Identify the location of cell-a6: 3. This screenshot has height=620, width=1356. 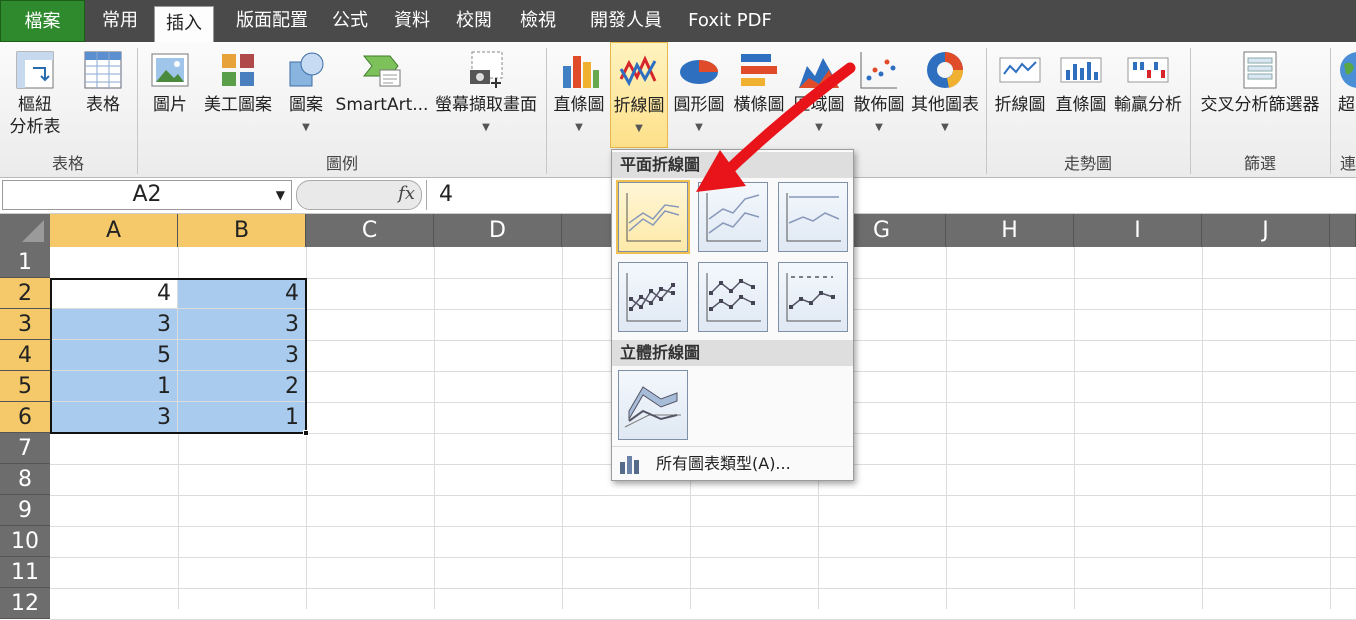
(114, 417).